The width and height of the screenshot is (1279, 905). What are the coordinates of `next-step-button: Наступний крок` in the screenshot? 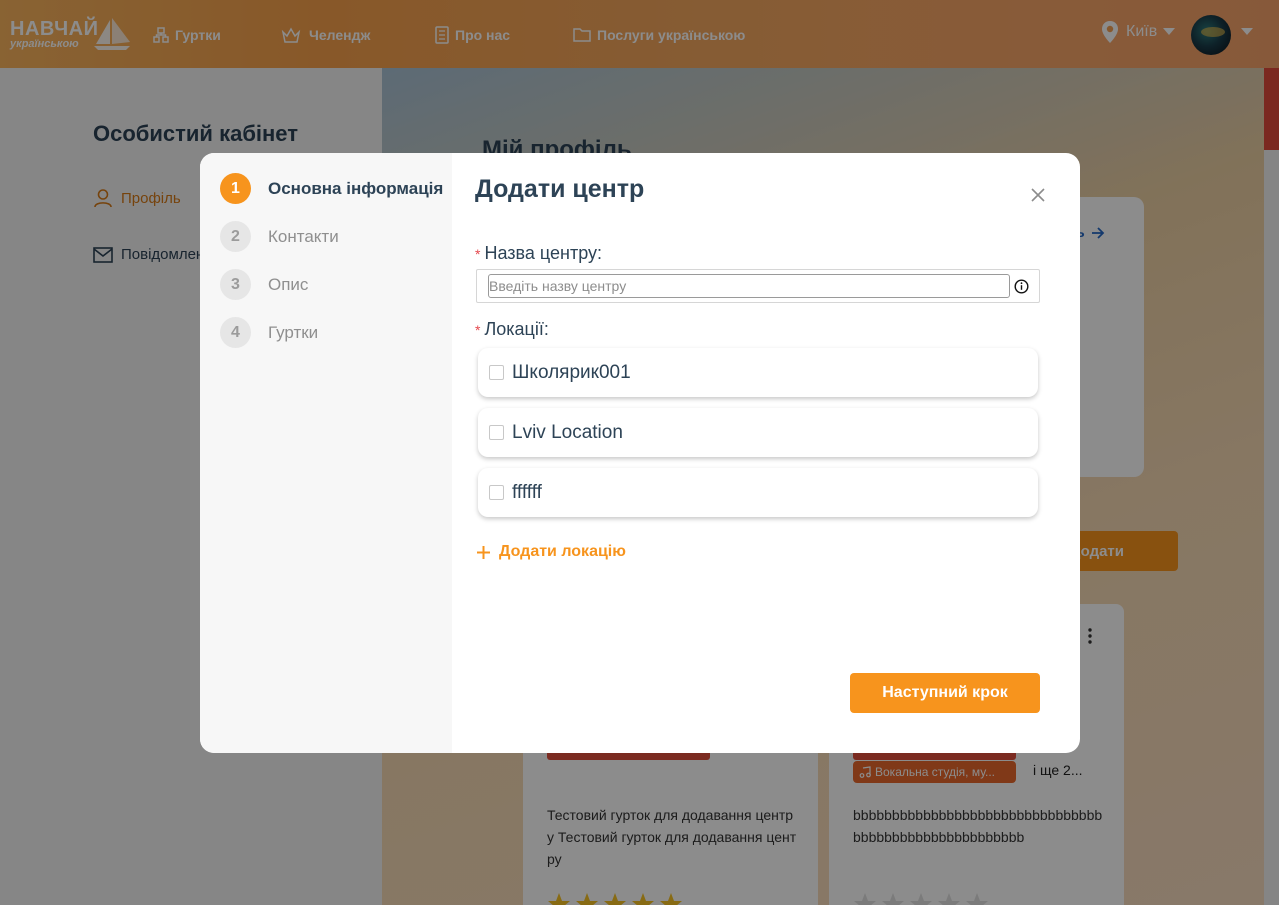 It's located at (945, 693).